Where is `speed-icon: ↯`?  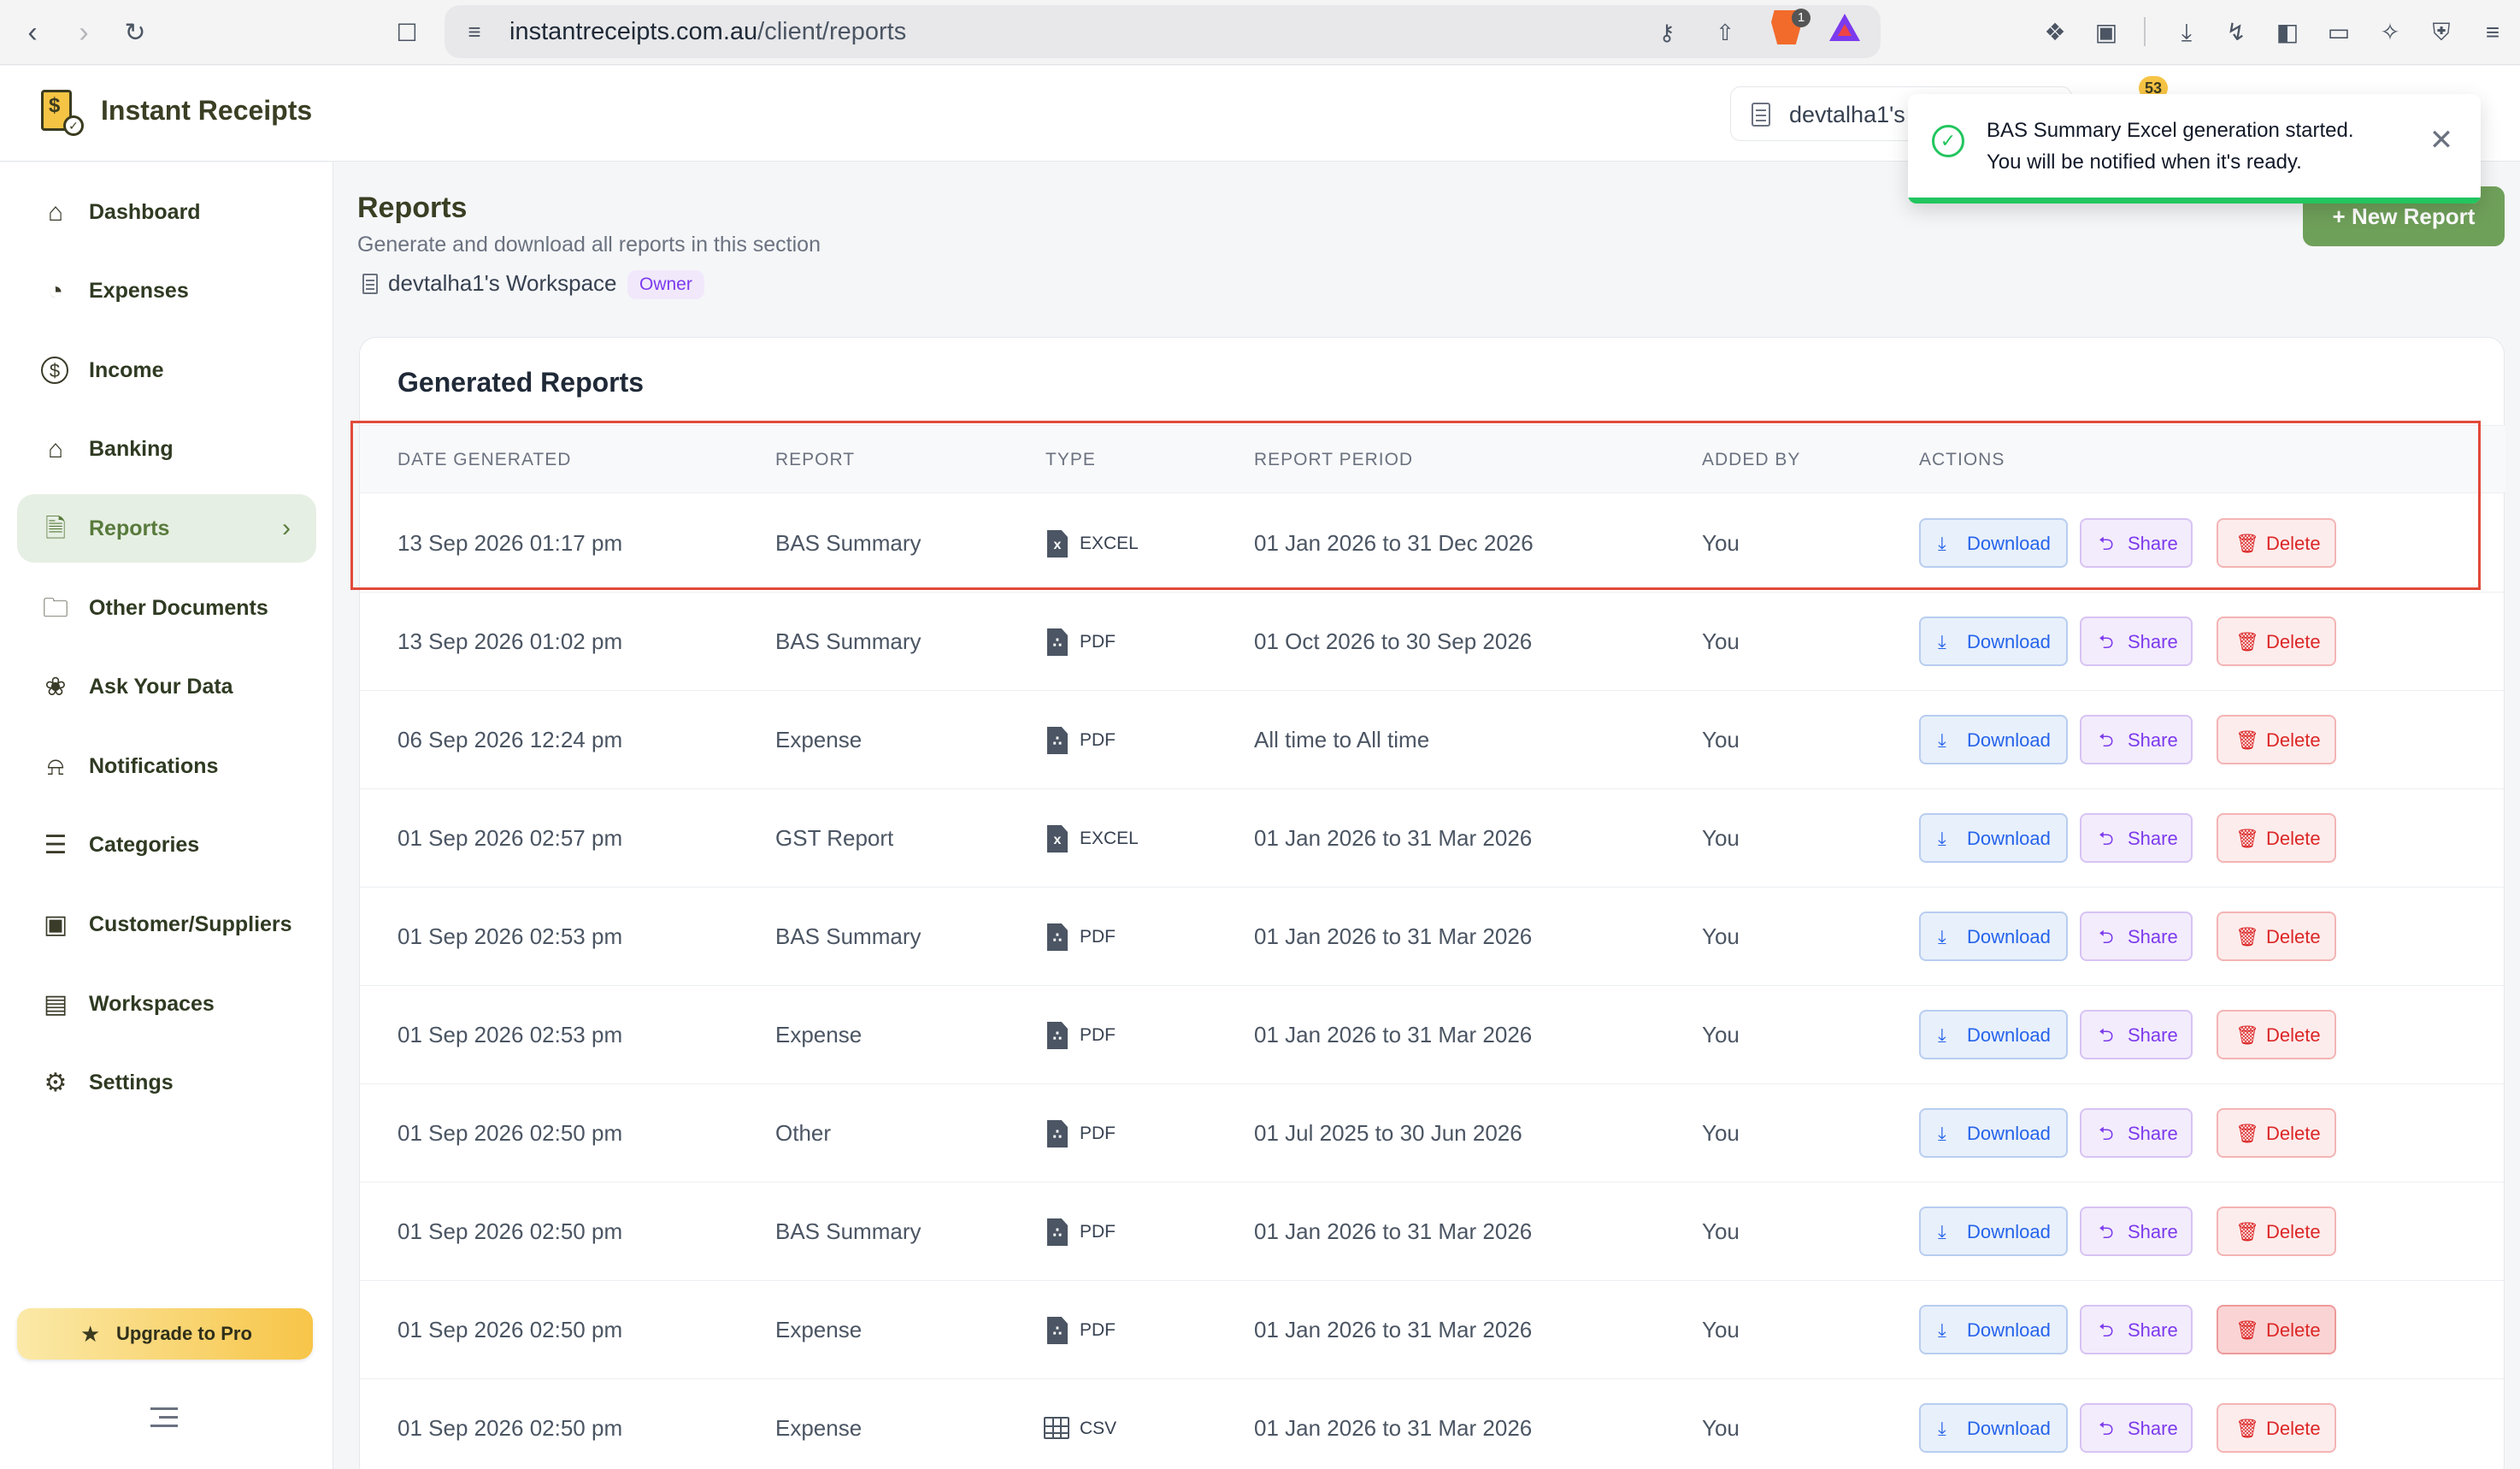
speed-icon: ↯ is located at coordinates (2236, 32).